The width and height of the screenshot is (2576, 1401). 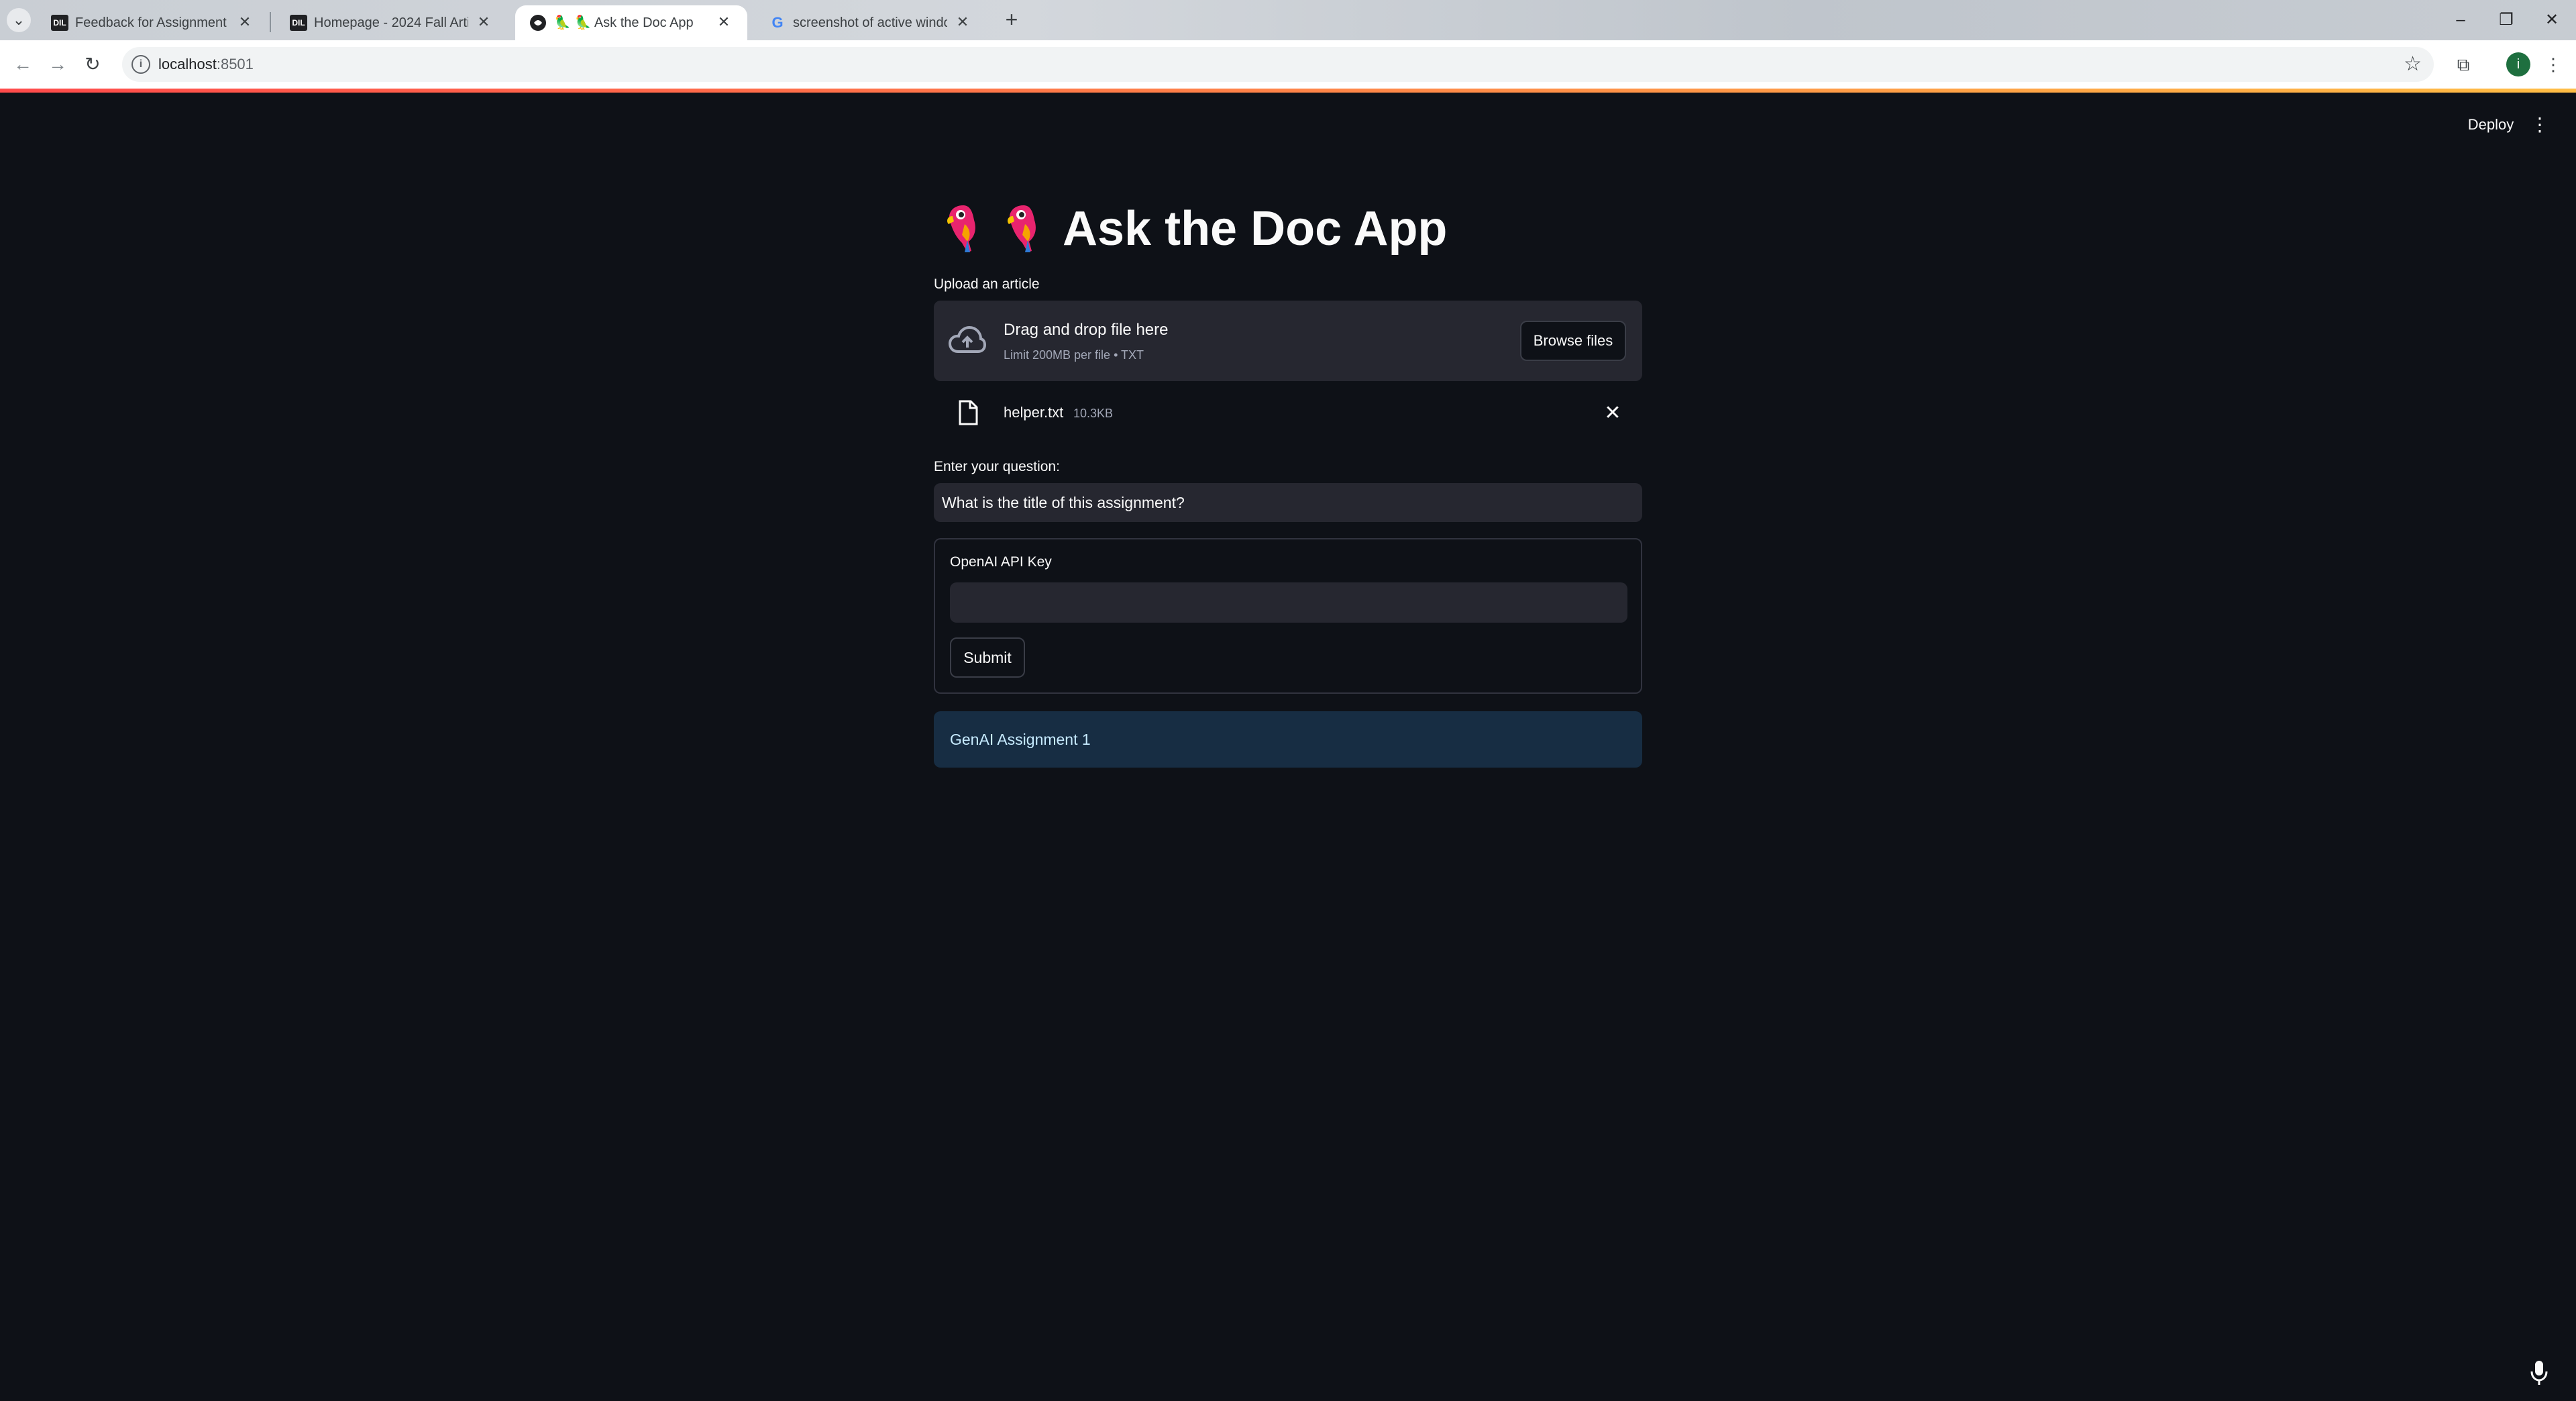 What do you see at coordinates (1288, 413) in the screenshot?
I see `uploaded-file: helper.txt 10.3KB ✕` at bounding box center [1288, 413].